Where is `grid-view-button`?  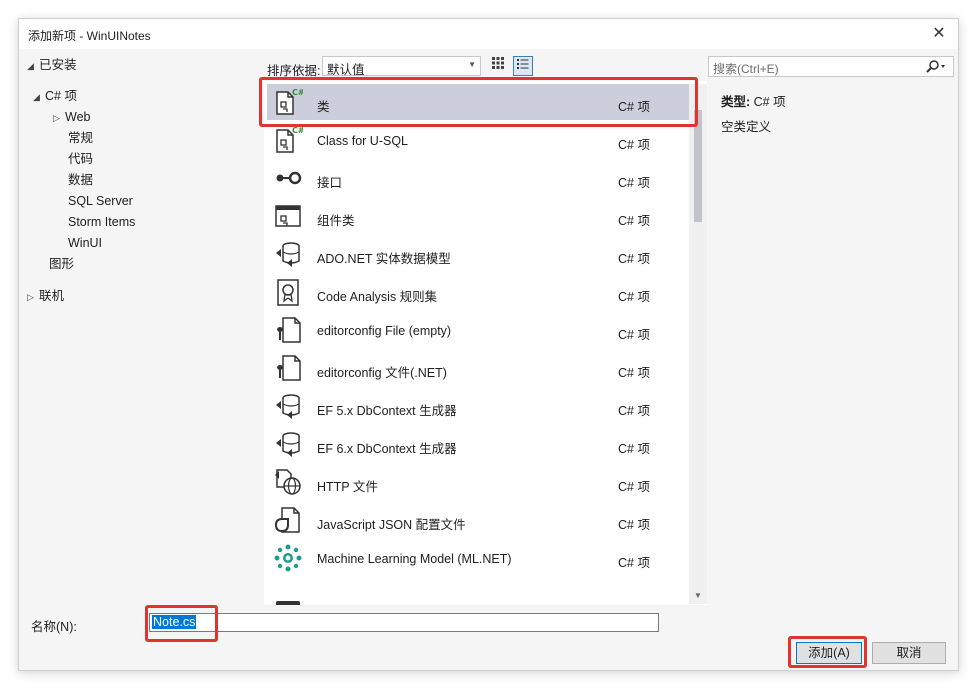 grid-view-button is located at coordinates (498, 66).